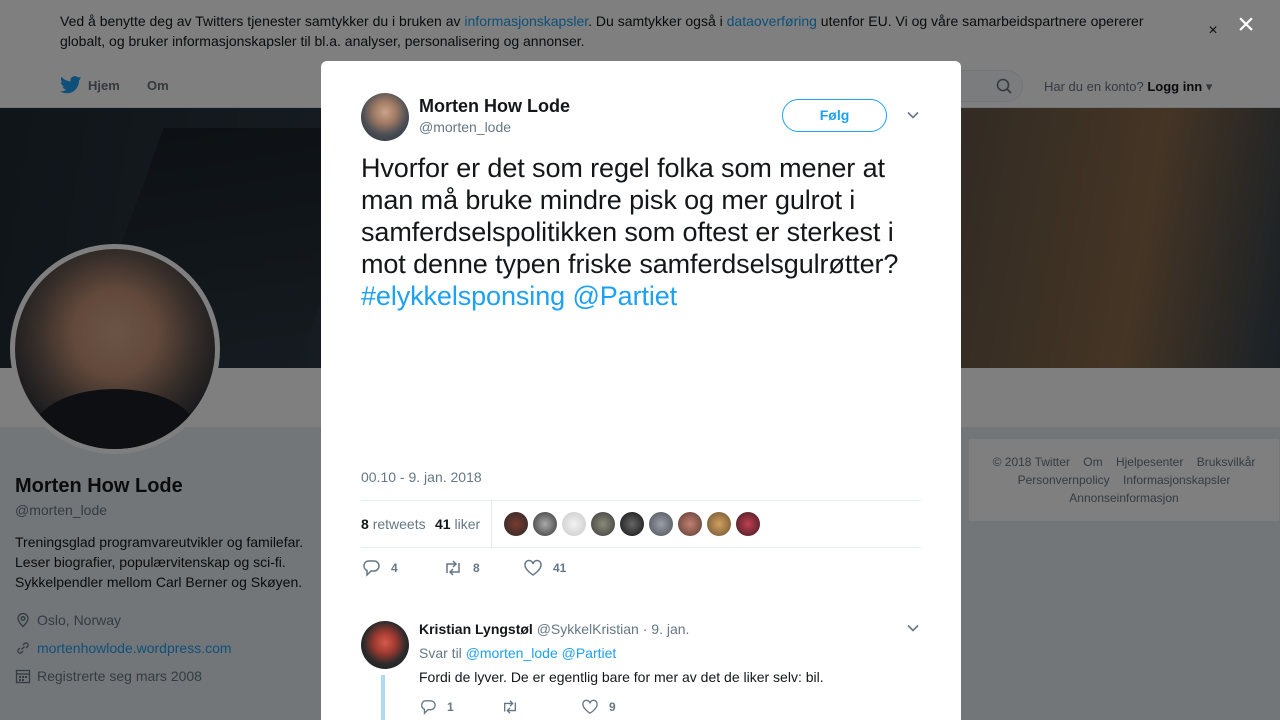 The image size is (1280, 720). Describe the element at coordinates (624, 296) in the screenshot. I see `mention-link: @Partiet` at that location.